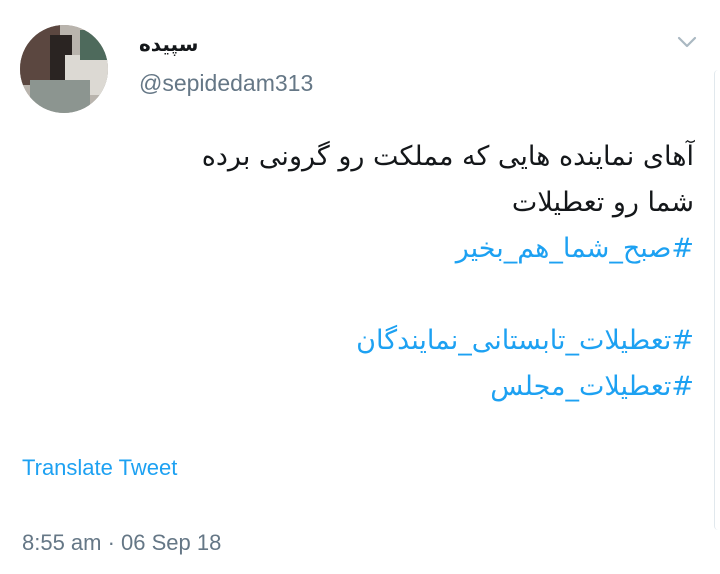 The width and height of the screenshot is (720, 574). I want to click on hashtag-link: #تعطیلات_مجلس, so click(394, 387).